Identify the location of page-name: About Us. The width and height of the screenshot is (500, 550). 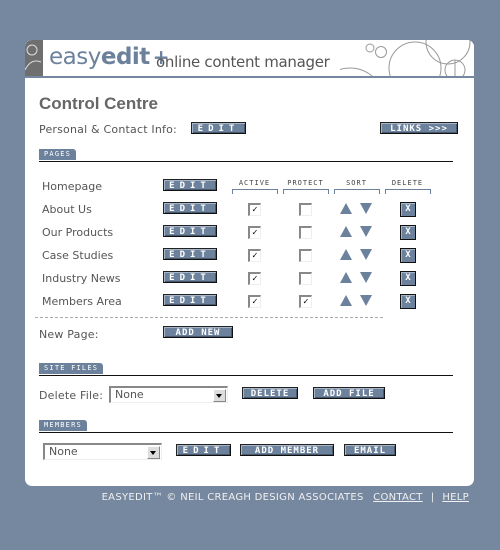
(67, 209).